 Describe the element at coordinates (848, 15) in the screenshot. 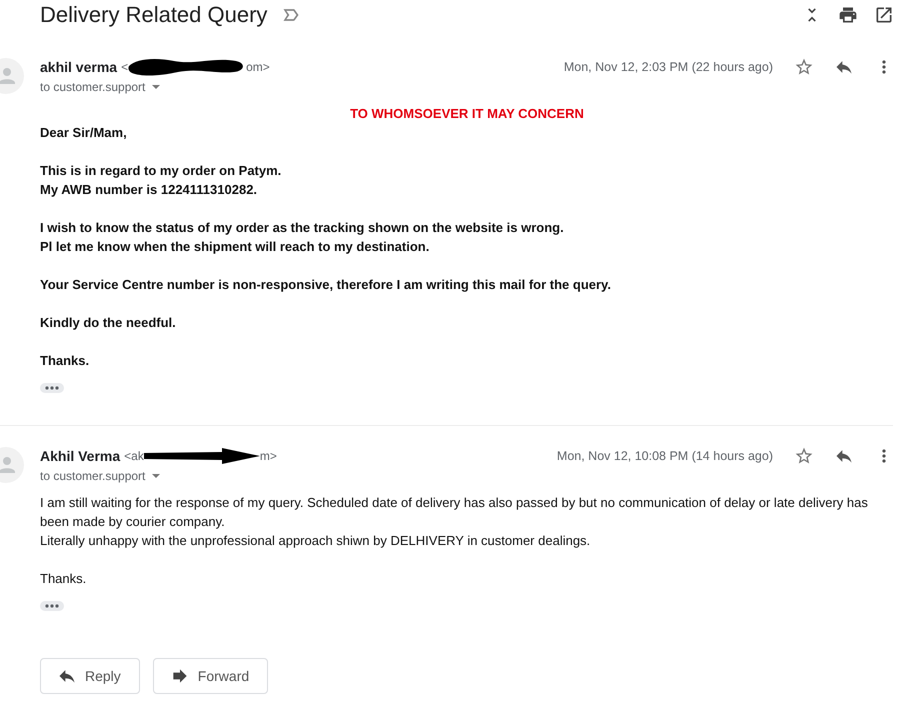

I see `print-icon` at that location.